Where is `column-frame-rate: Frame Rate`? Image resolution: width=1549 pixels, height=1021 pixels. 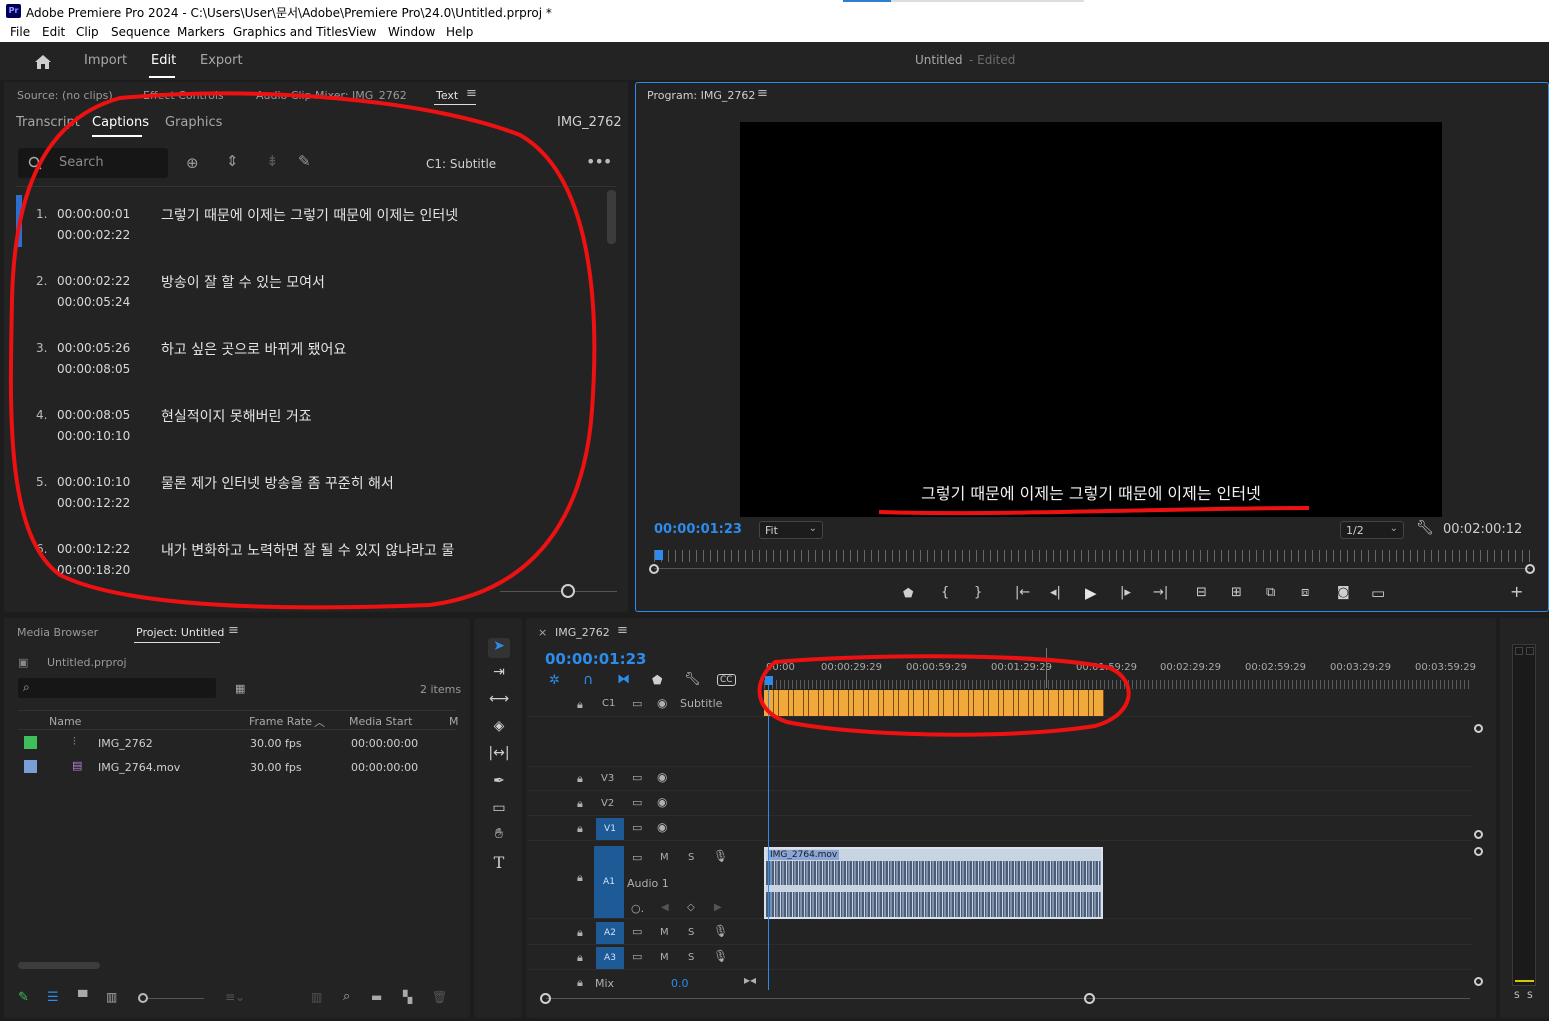
column-frame-rate: Frame Rate is located at coordinates (280, 721).